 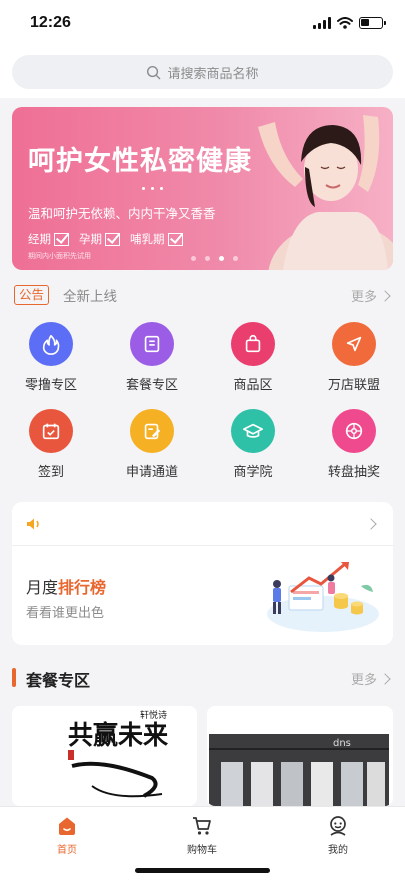 What do you see at coordinates (58, 680) in the screenshot?
I see `section-title: 套餐专区` at bounding box center [58, 680].